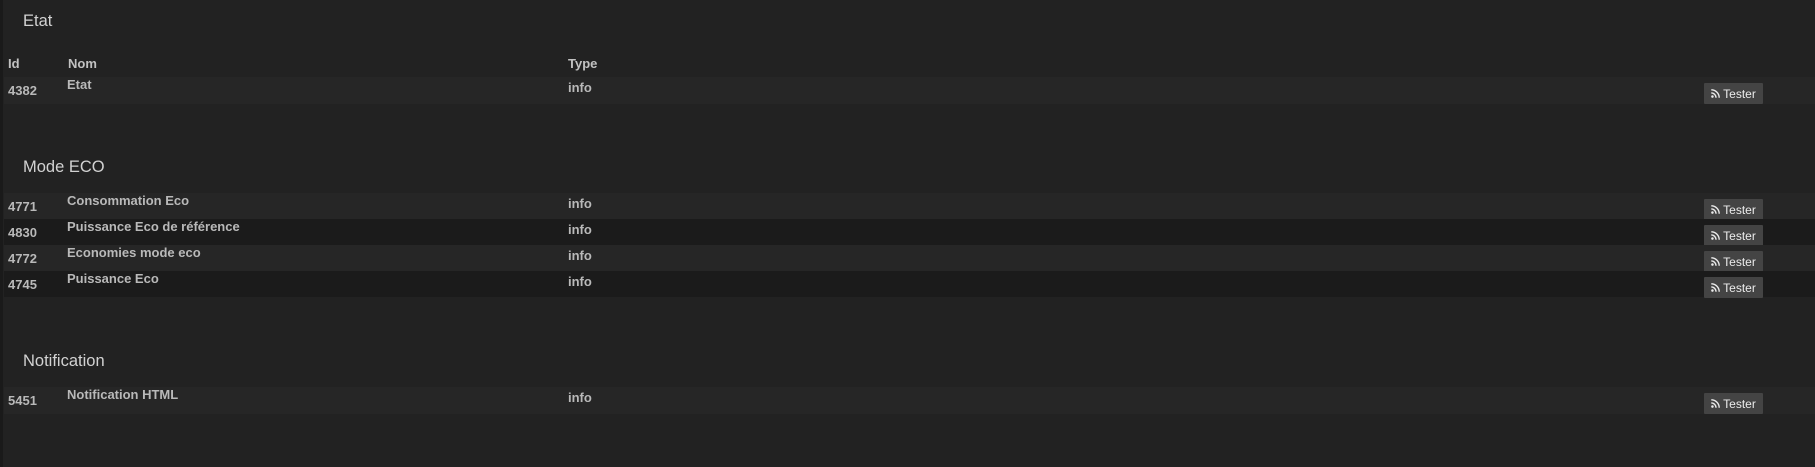  What do you see at coordinates (123, 394) in the screenshot?
I see `row-name: Notification HTML` at bounding box center [123, 394].